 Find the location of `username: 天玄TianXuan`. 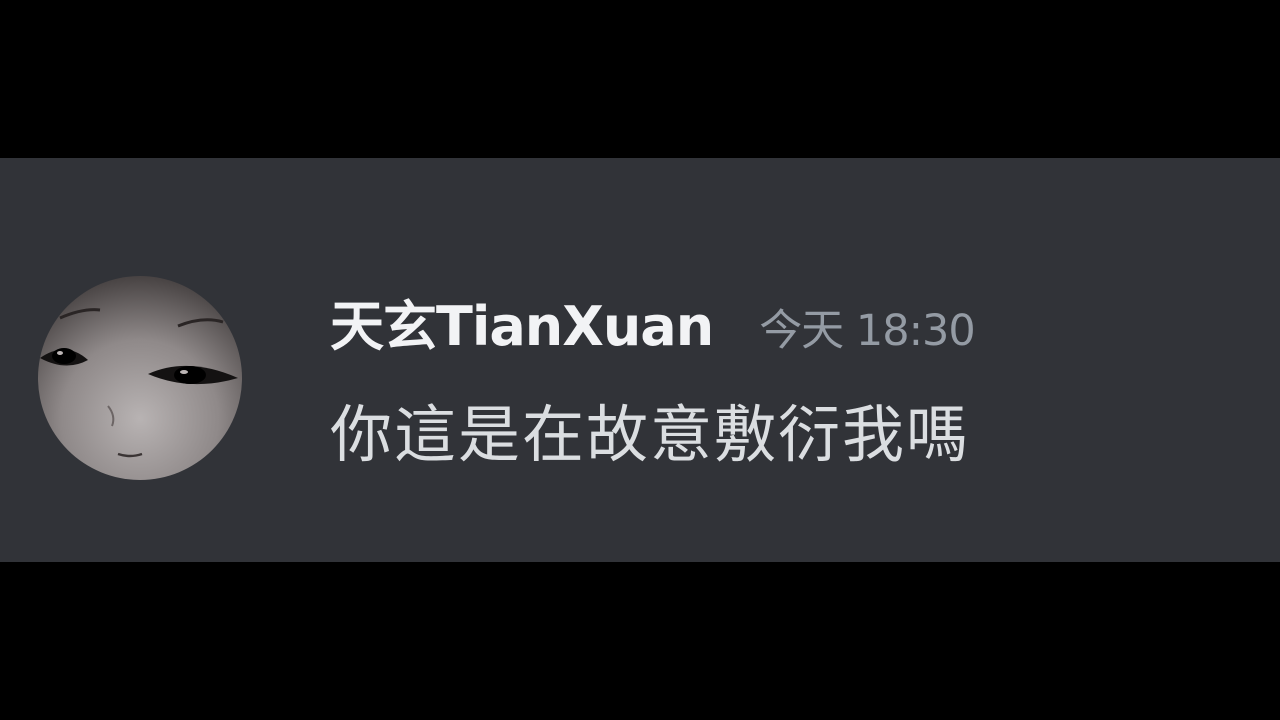

username: 天玄TianXuan is located at coordinates (522, 321).